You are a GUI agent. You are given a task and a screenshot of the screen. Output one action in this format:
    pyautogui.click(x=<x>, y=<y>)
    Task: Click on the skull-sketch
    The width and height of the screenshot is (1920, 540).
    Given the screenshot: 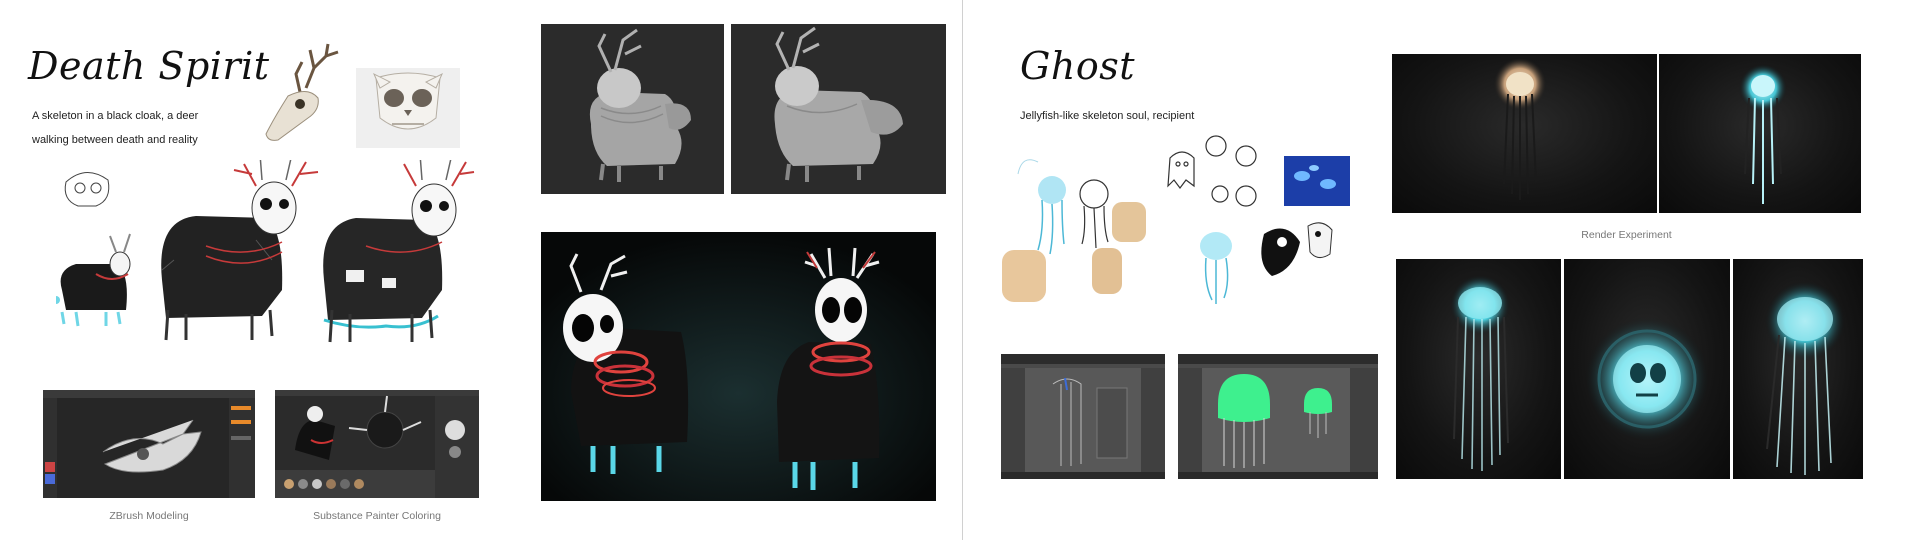 What is the action you would take?
    pyautogui.click(x=87, y=189)
    